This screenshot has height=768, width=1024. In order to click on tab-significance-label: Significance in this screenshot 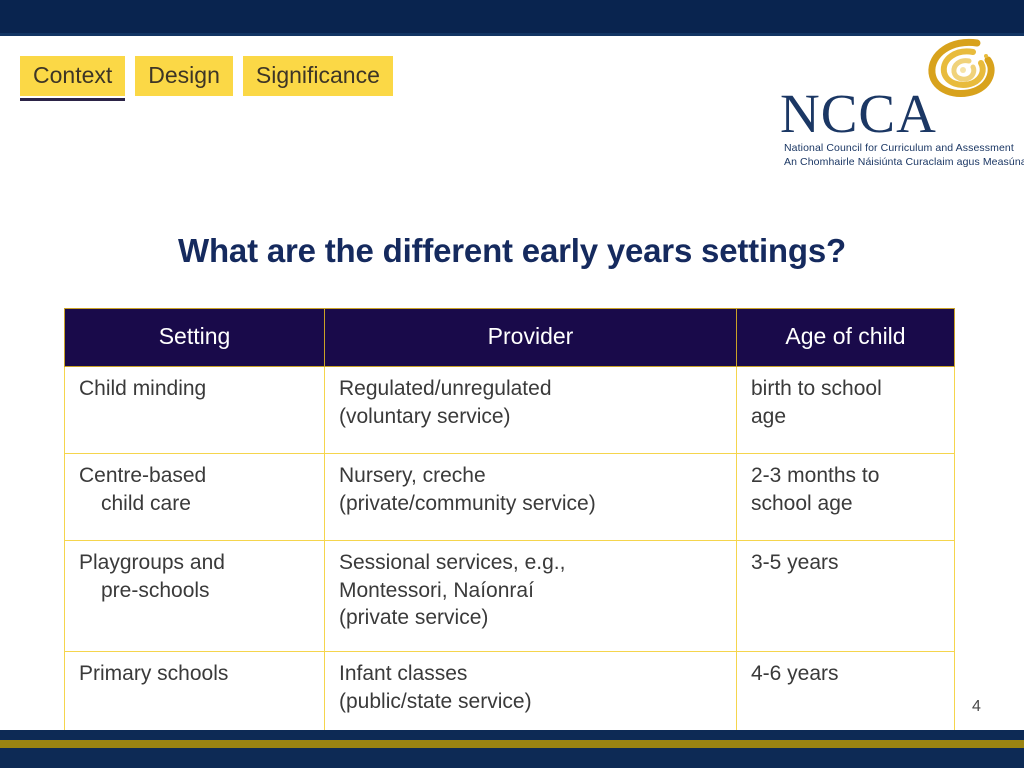, I will do `click(317, 75)`.